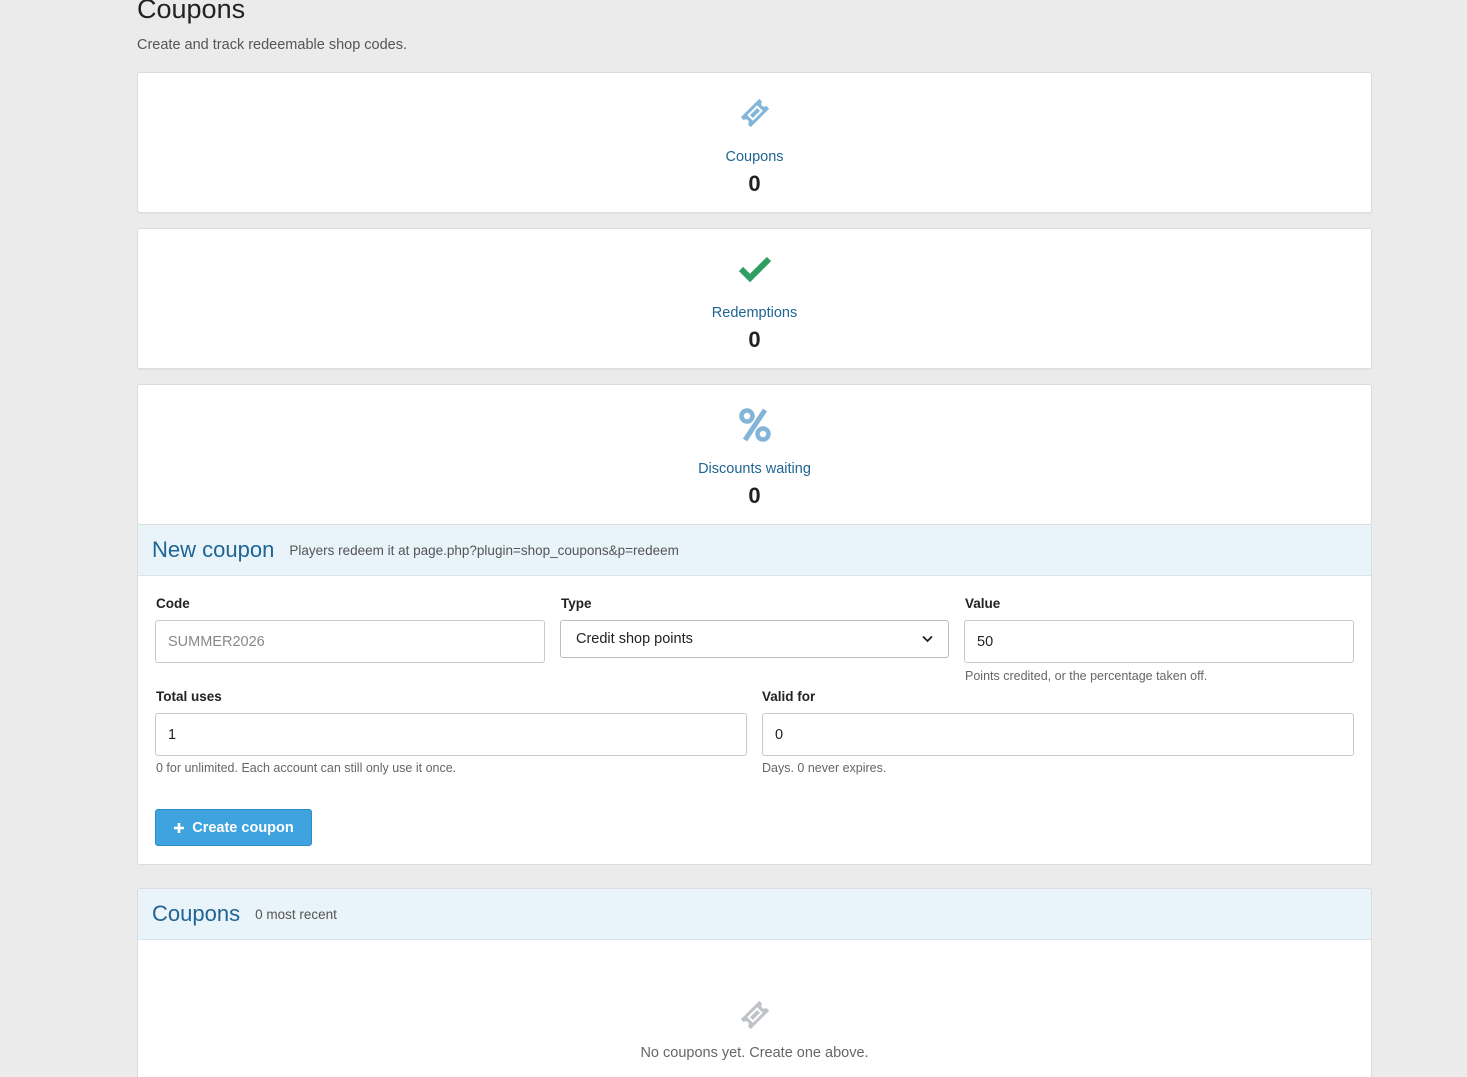  What do you see at coordinates (754, 142) in the screenshot?
I see `stat-card-coupons: Coupons 0` at bounding box center [754, 142].